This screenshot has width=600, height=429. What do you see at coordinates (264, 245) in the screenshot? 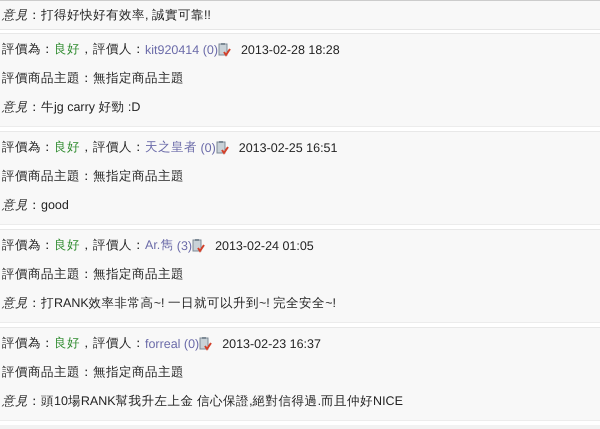
I see `review-date: 2013-02-24 01:05` at bounding box center [264, 245].